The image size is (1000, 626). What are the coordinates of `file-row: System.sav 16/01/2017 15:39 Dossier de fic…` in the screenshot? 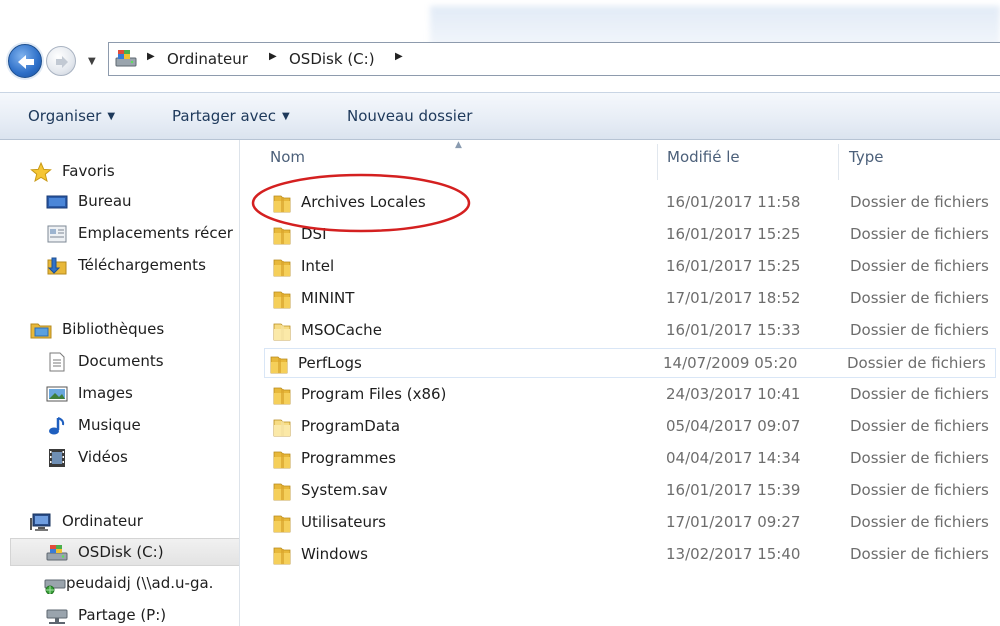 It's located at (634, 491).